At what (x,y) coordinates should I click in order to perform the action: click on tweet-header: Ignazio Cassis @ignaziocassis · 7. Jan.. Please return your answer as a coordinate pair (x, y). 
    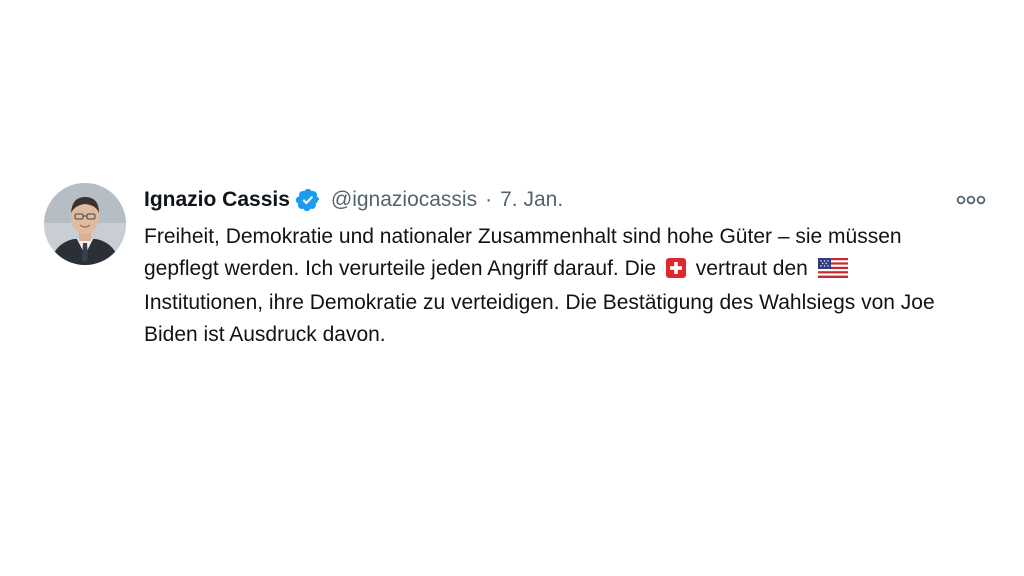
    Looking at the image, I should click on (559, 200).